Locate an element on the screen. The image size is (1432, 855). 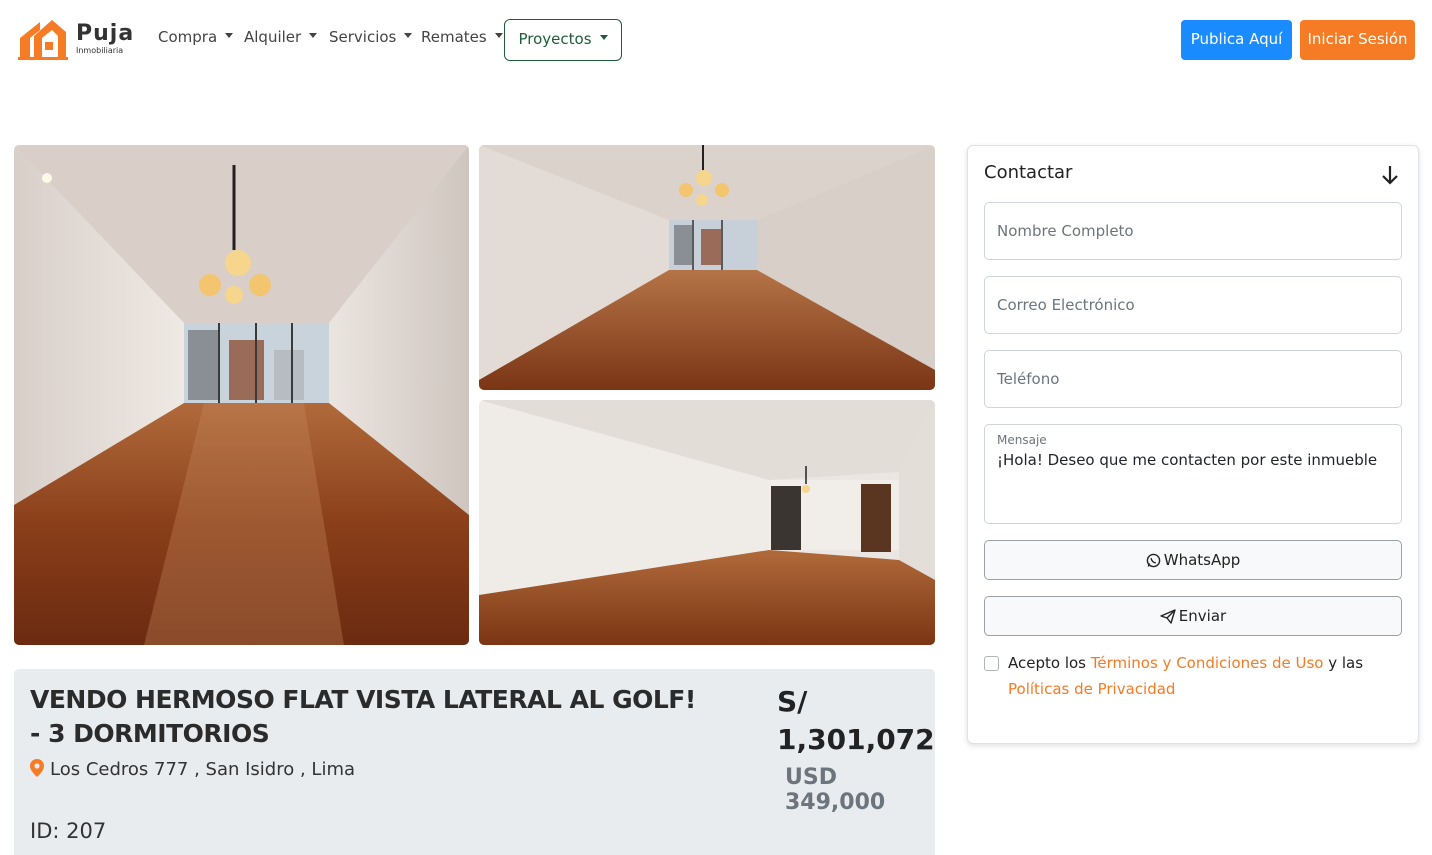
listing-location: Los Cedros 777 , San Isidro , Lima is located at coordinates (192, 769).